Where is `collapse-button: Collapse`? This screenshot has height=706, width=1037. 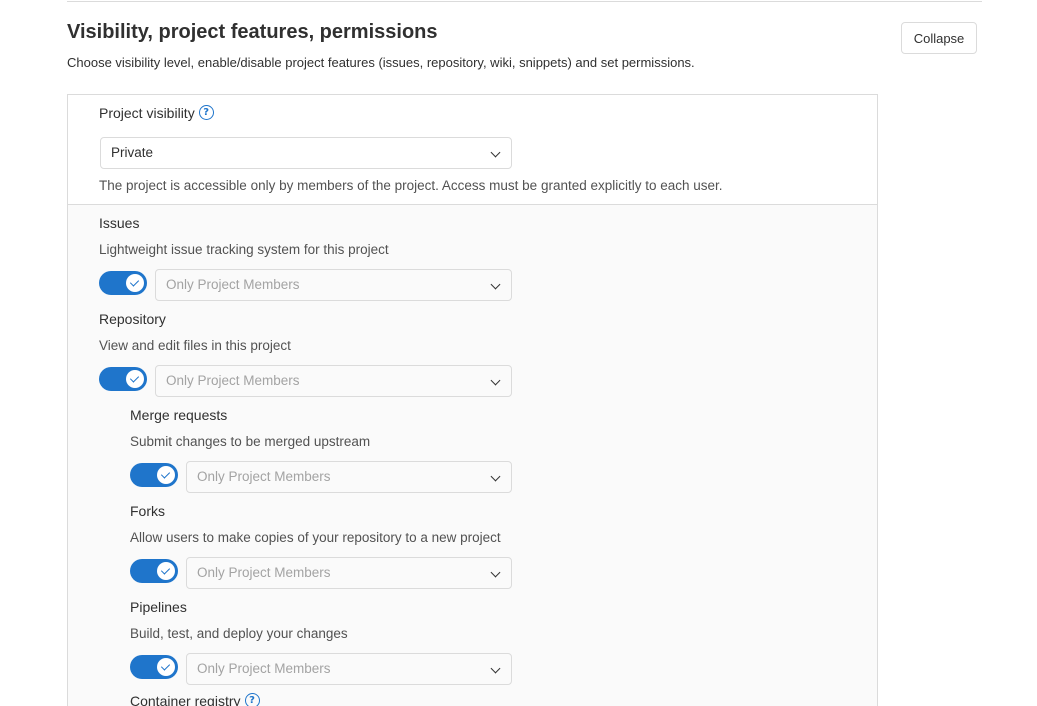
collapse-button: Collapse is located at coordinates (939, 38).